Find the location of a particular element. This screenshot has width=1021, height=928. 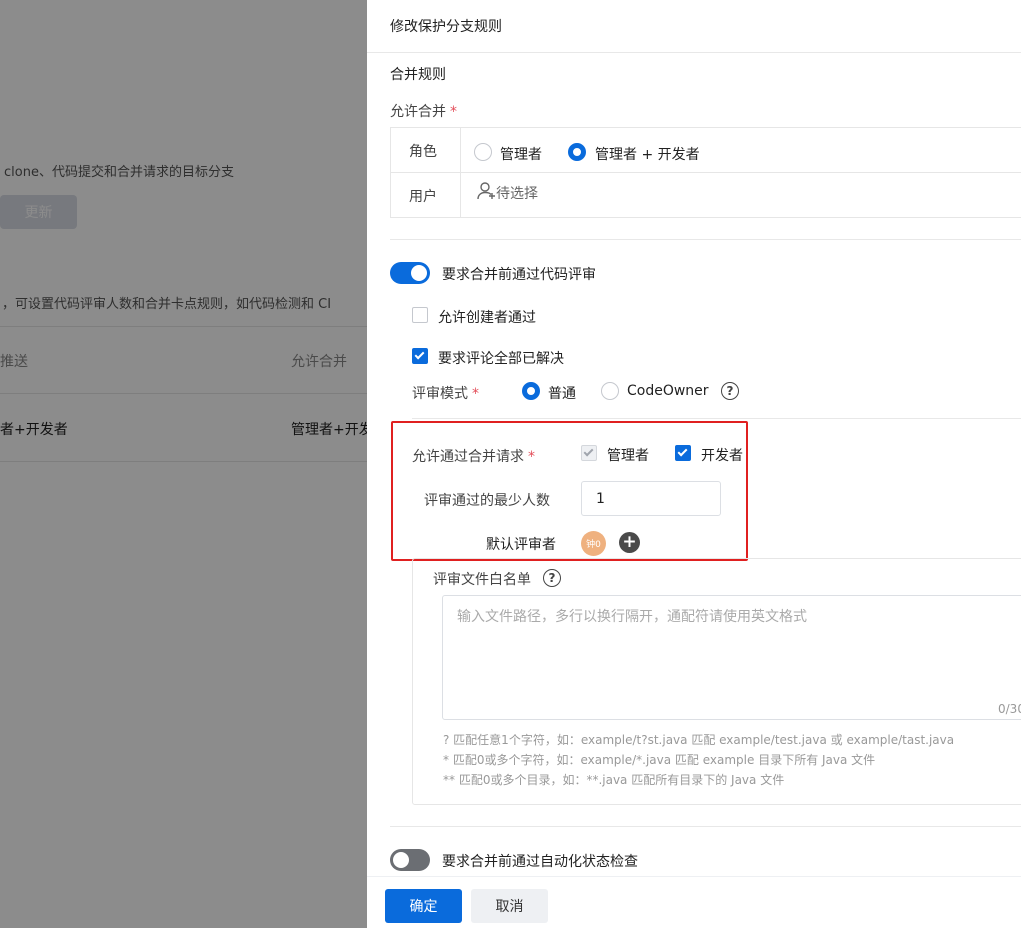

check-icon is located at coordinates (419, 354).